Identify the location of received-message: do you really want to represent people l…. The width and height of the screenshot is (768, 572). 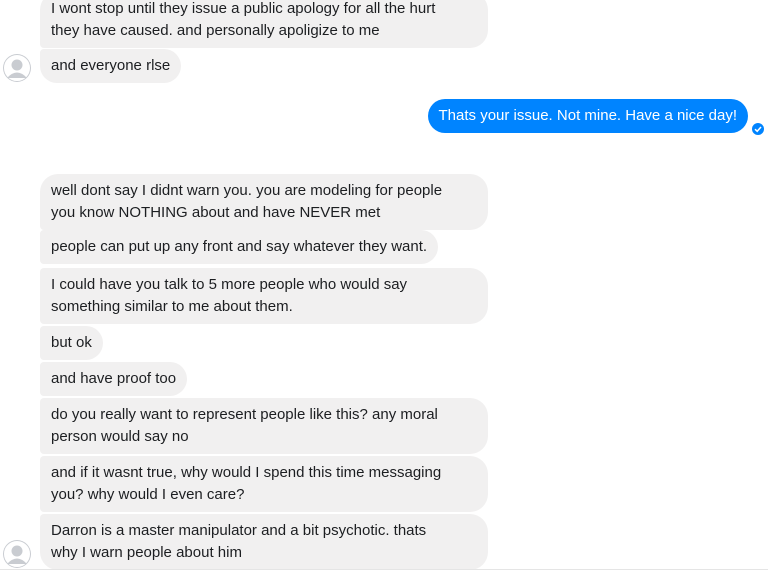
(264, 426).